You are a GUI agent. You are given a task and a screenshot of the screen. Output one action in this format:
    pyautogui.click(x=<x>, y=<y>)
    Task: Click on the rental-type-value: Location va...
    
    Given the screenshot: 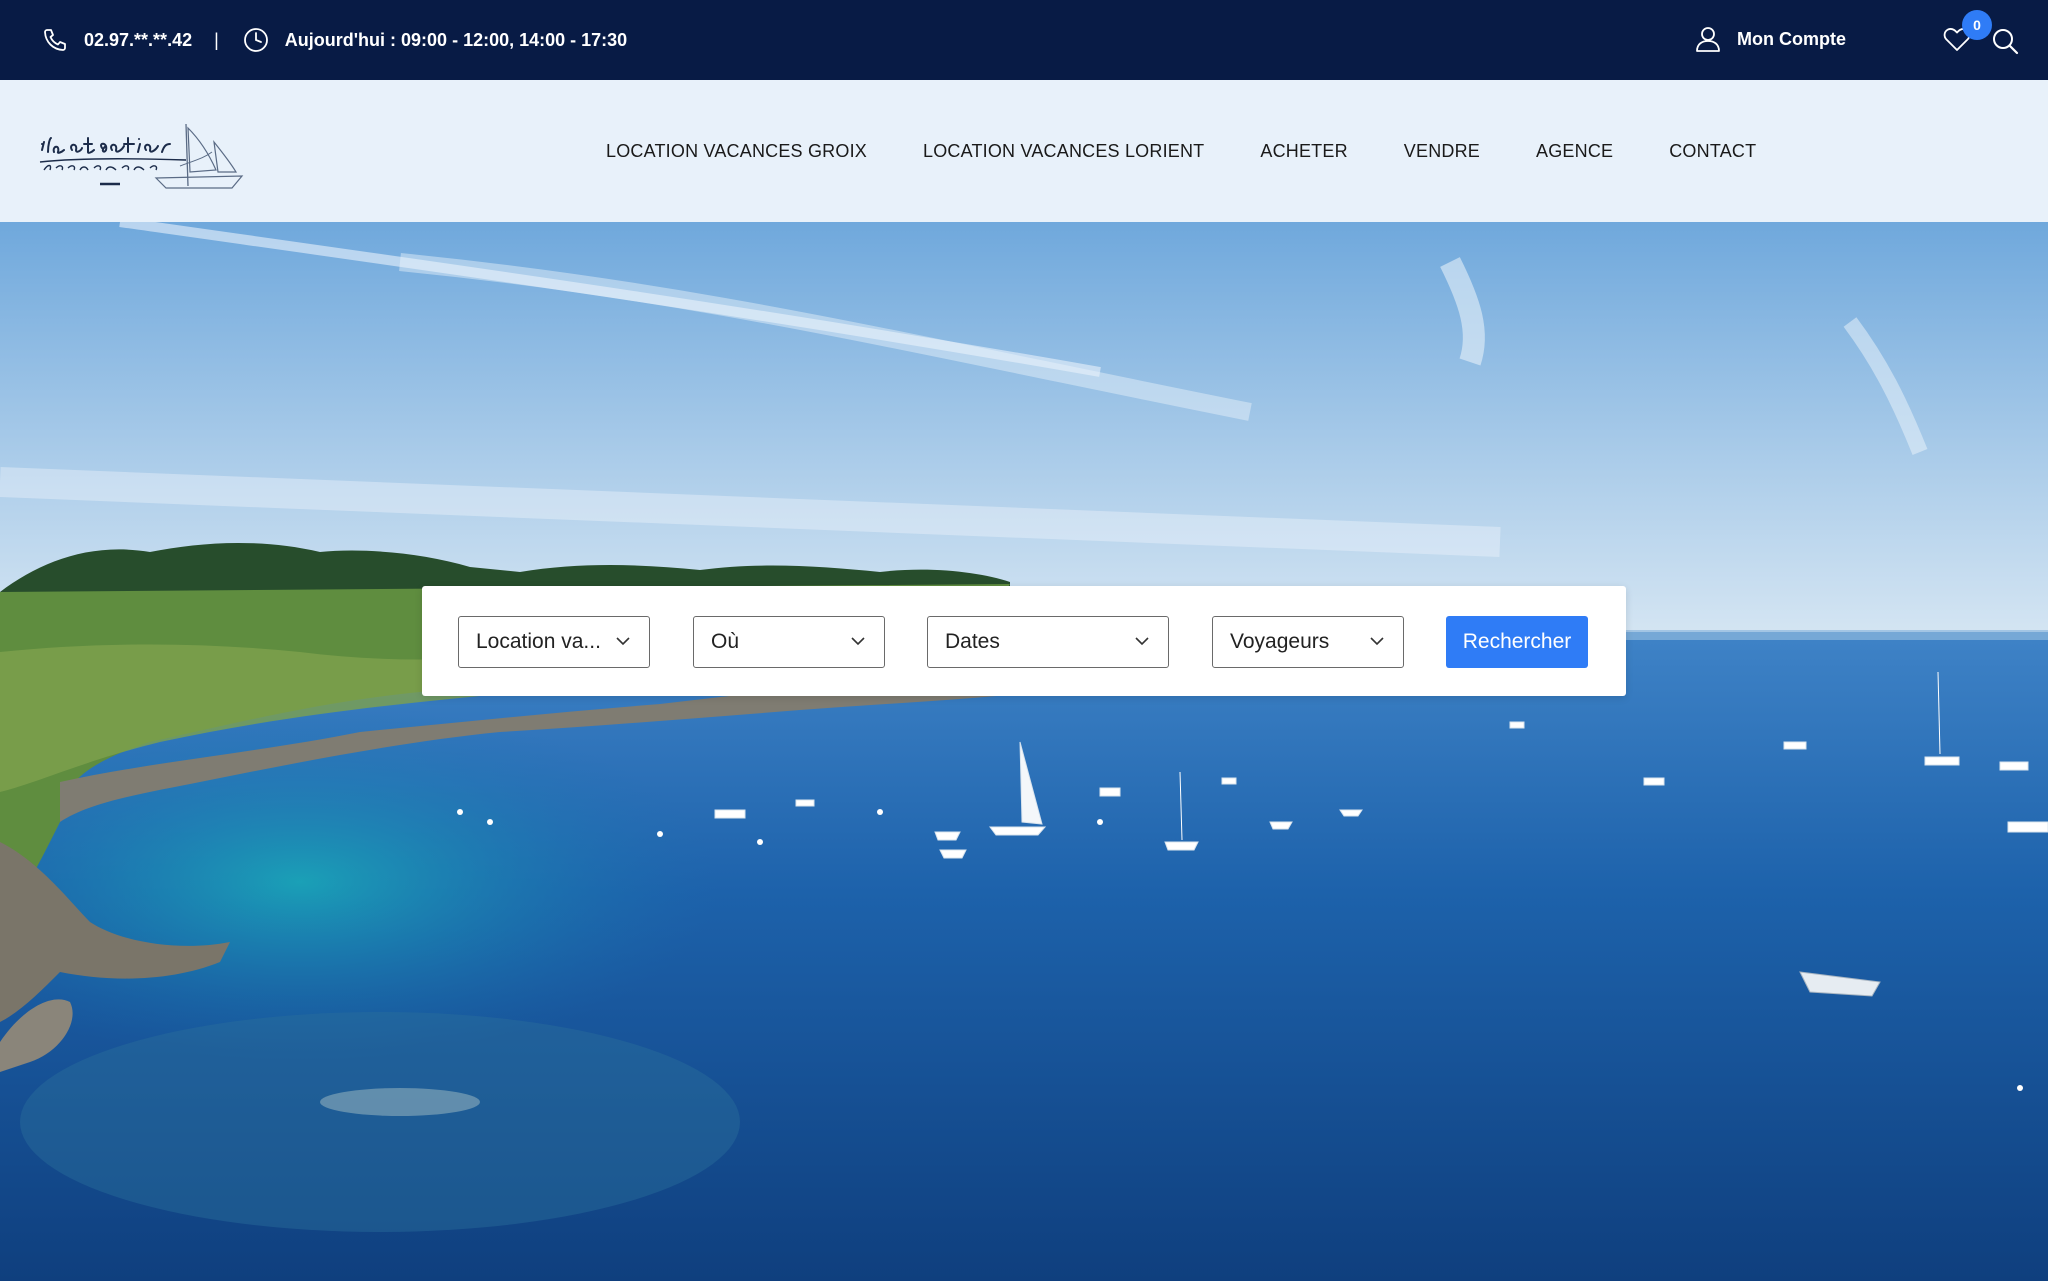 What is the action you would take?
    pyautogui.click(x=538, y=641)
    